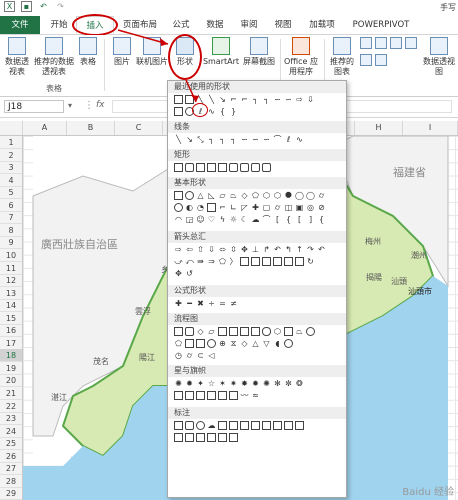 Image resolution: width=458 pixels, height=500 pixels. What do you see at coordinates (164, 42) in the screenshot?
I see `annotation-arrow-head` at bounding box center [164, 42].